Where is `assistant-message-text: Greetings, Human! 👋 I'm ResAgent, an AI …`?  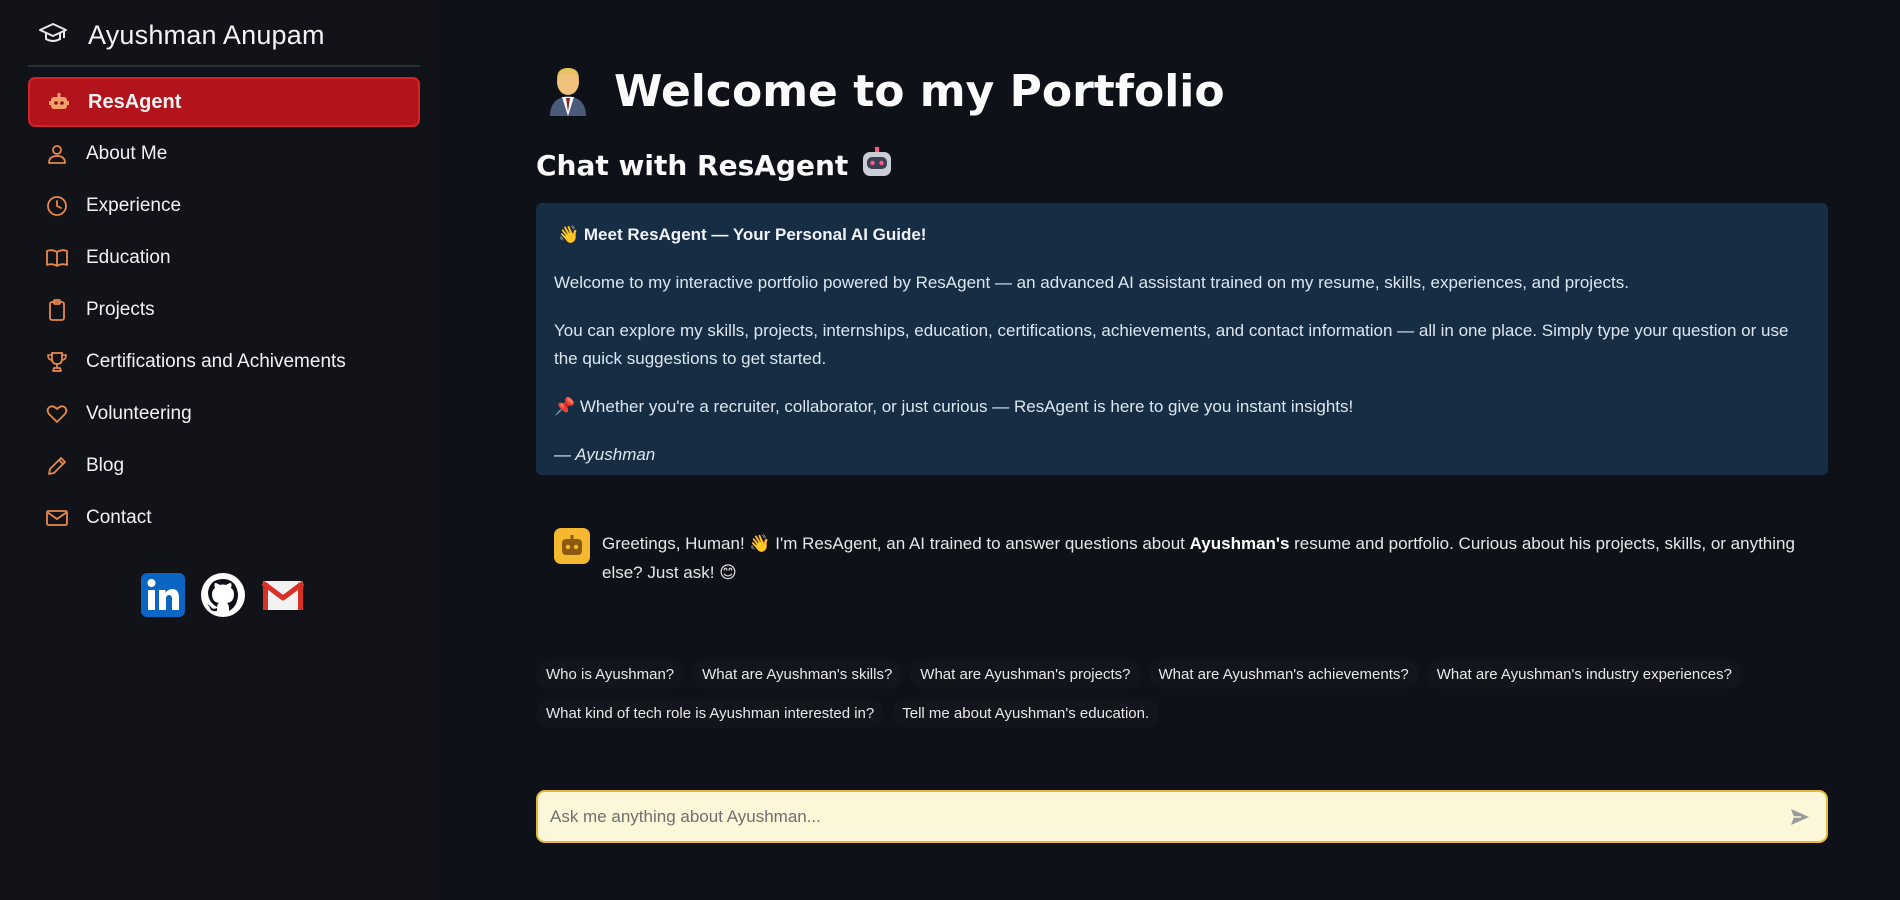 assistant-message-text: Greetings, Human! 👋 I'm ResAgent, an AI … is located at coordinates (1215, 557).